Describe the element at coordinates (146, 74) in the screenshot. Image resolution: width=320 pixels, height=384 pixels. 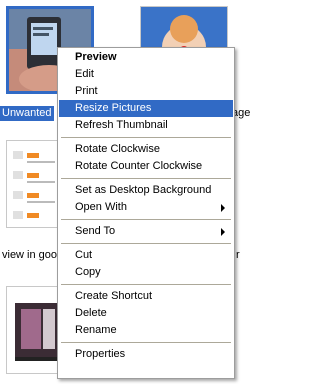
I see `menu-item-edit: Edit` at that location.